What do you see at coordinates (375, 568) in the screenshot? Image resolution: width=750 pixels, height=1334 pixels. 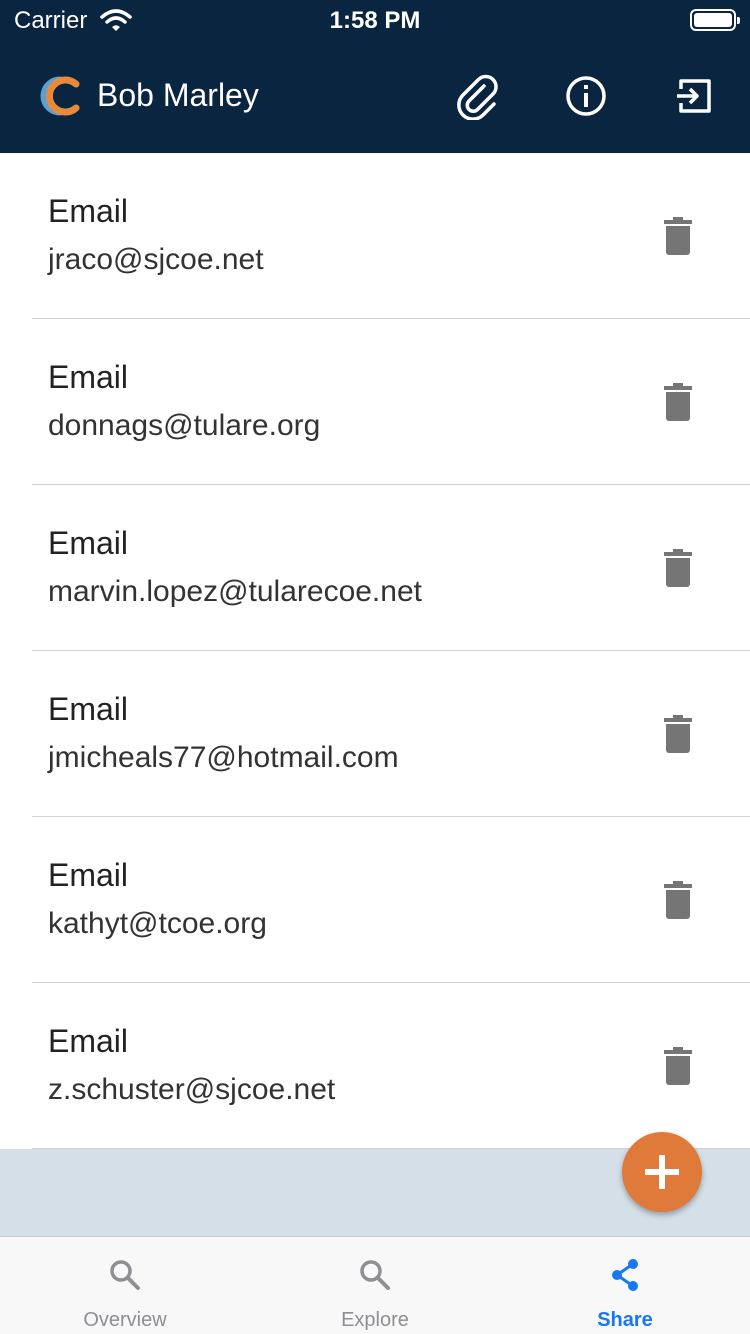 I see `list-item: Email marvin.lopez@tularecoe.net` at bounding box center [375, 568].